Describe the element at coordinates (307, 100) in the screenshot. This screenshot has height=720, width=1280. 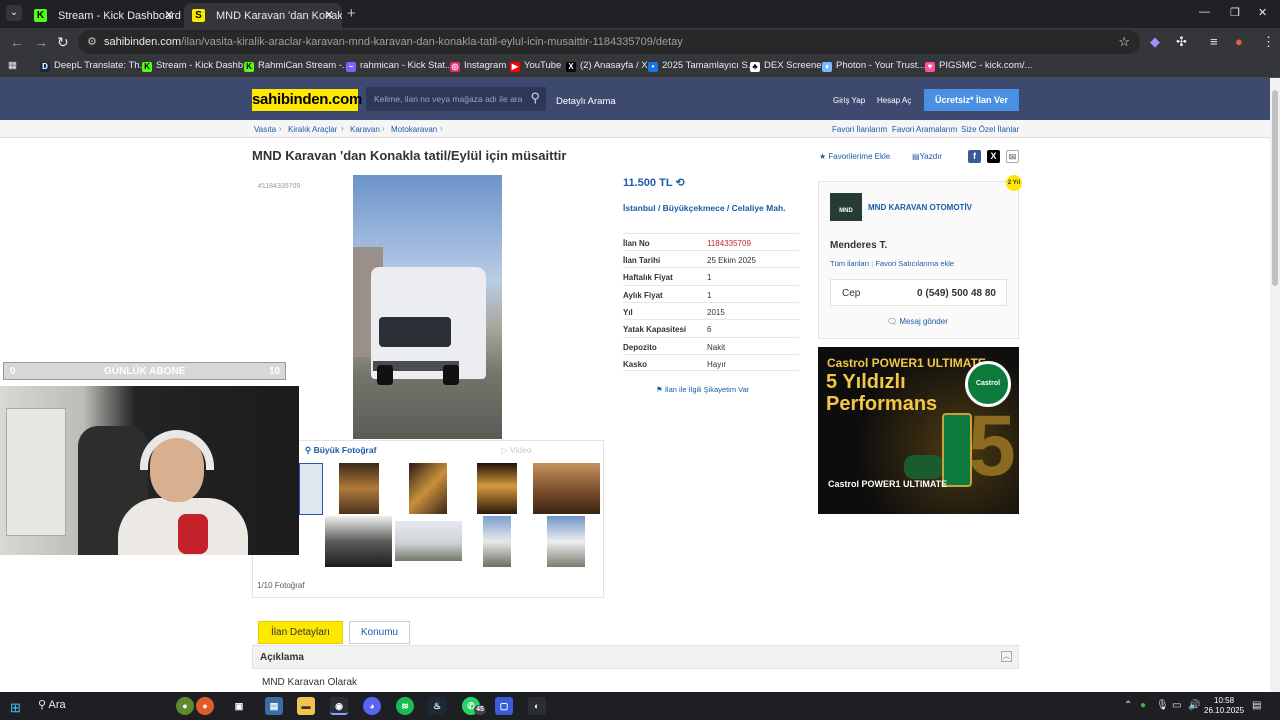
I see `sahibinden-logo: sahibinden.com` at that location.